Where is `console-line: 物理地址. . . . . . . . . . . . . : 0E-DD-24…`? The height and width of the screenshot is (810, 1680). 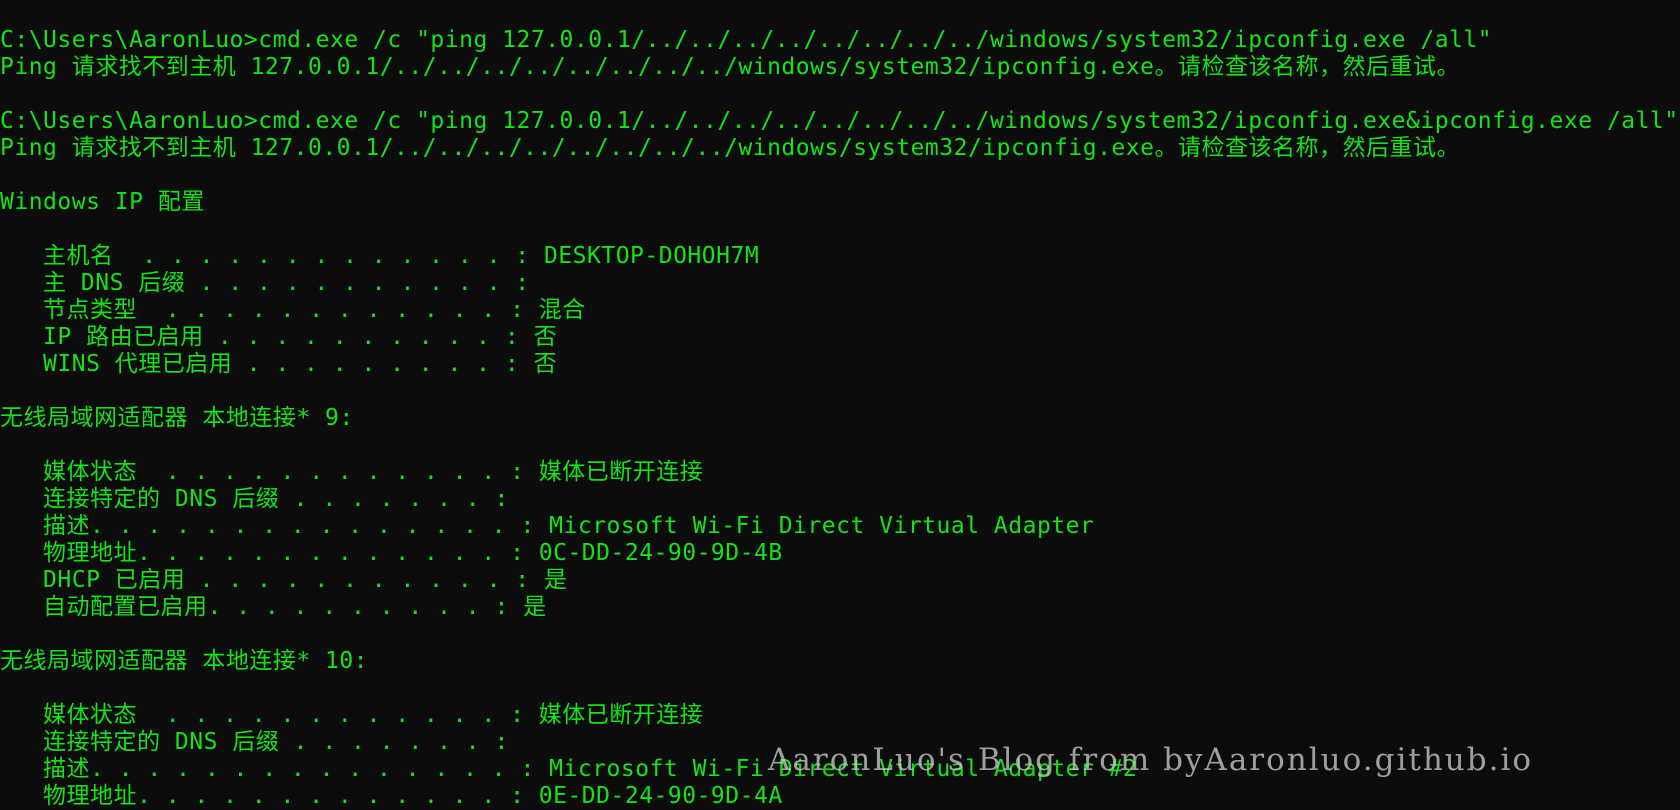 console-line: 物理地址. . . . . . . . . . . . . : 0E-DD-24… is located at coordinates (391, 796).